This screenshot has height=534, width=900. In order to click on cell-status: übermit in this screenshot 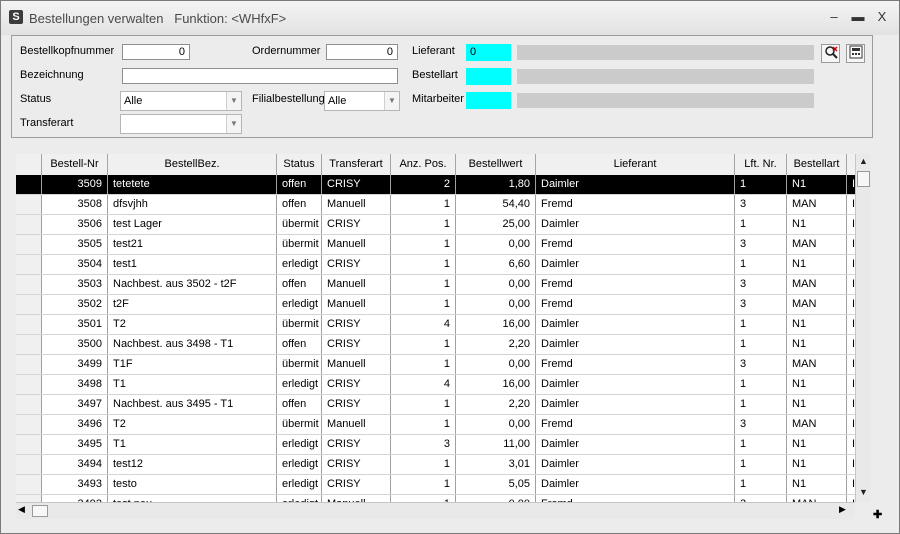, I will do `click(299, 224)`.